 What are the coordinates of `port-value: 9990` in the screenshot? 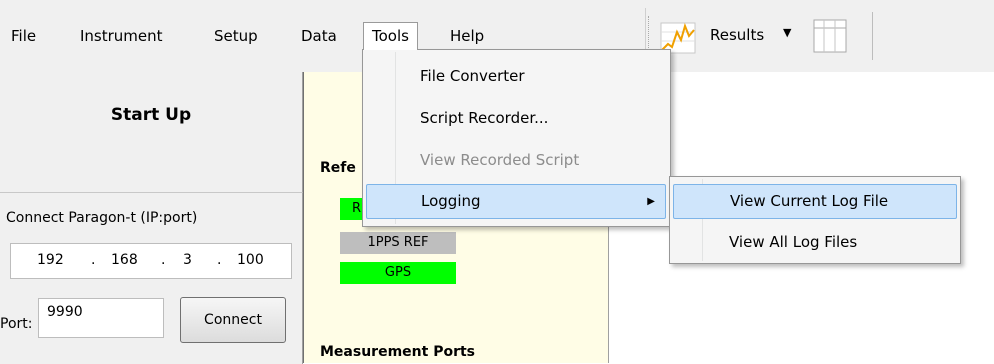 It's located at (65, 312).